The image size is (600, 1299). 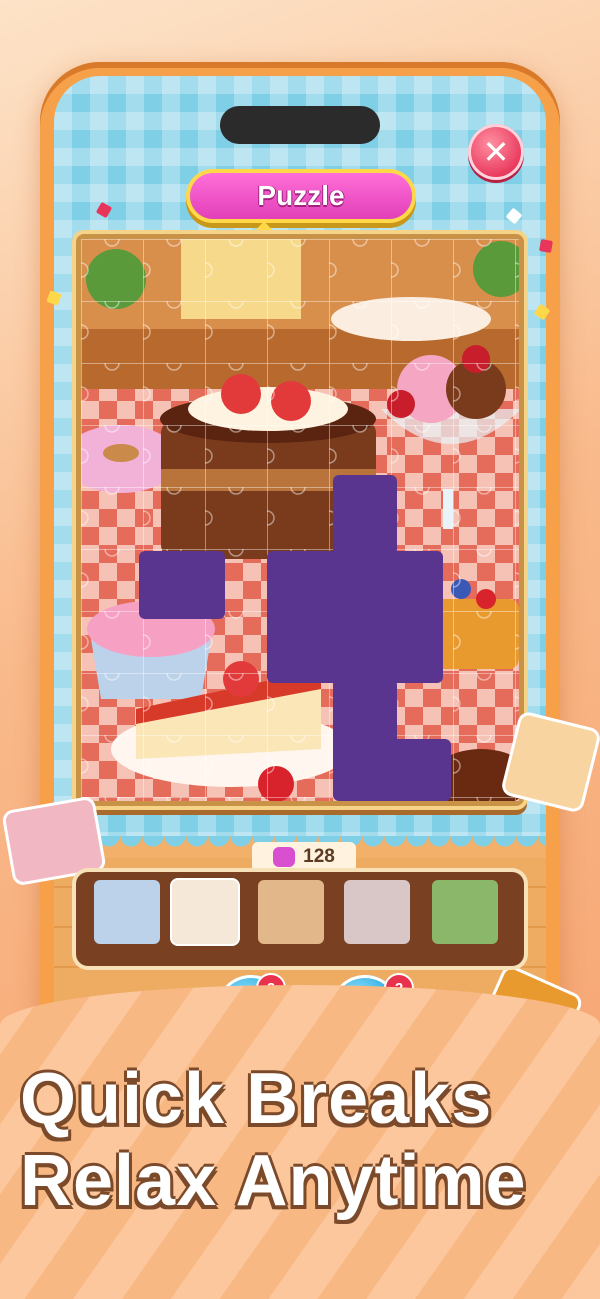 I want to click on title-banner: Puzzle, so click(x=301, y=196).